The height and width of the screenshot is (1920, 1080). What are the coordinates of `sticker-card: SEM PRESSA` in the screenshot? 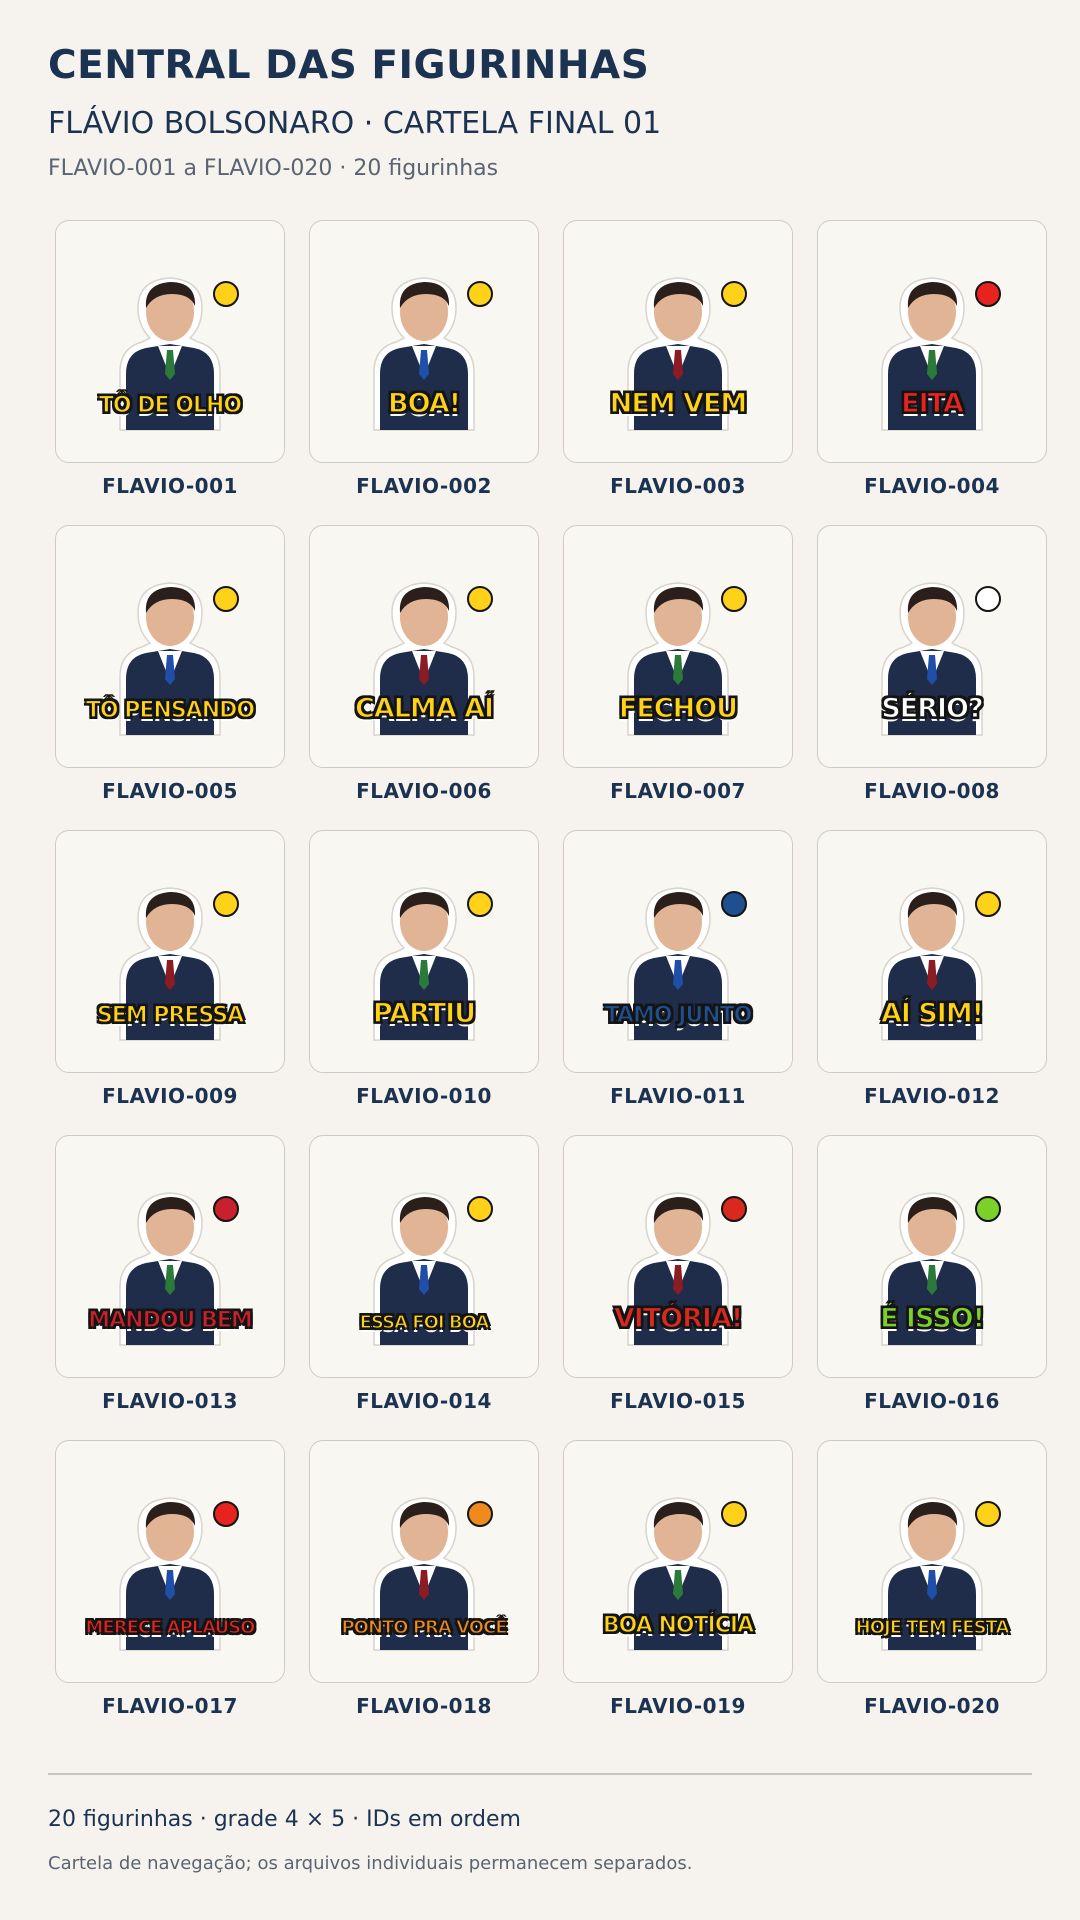 It's located at (170, 951).